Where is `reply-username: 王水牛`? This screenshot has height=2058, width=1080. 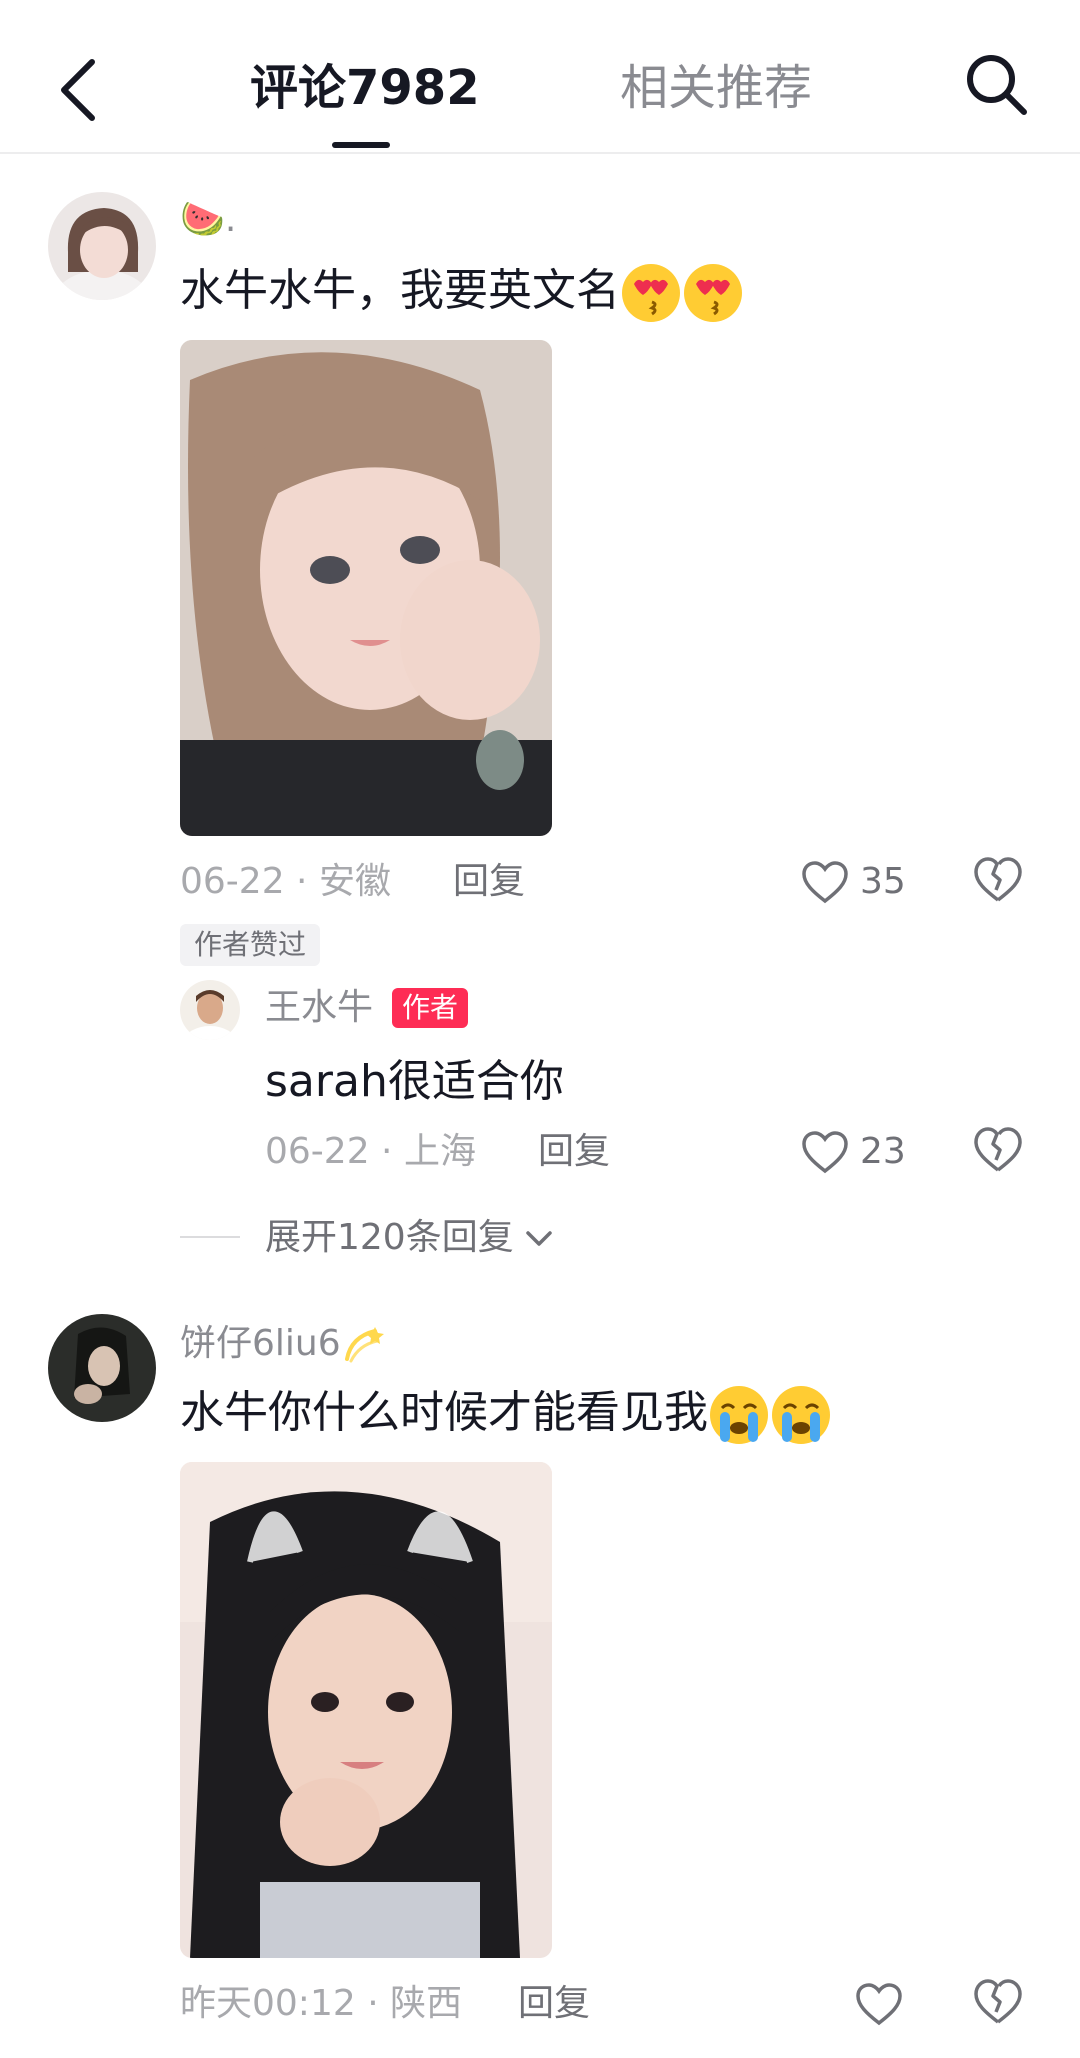 reply-username: 王水牛 is located at coordinates (319, 1008).